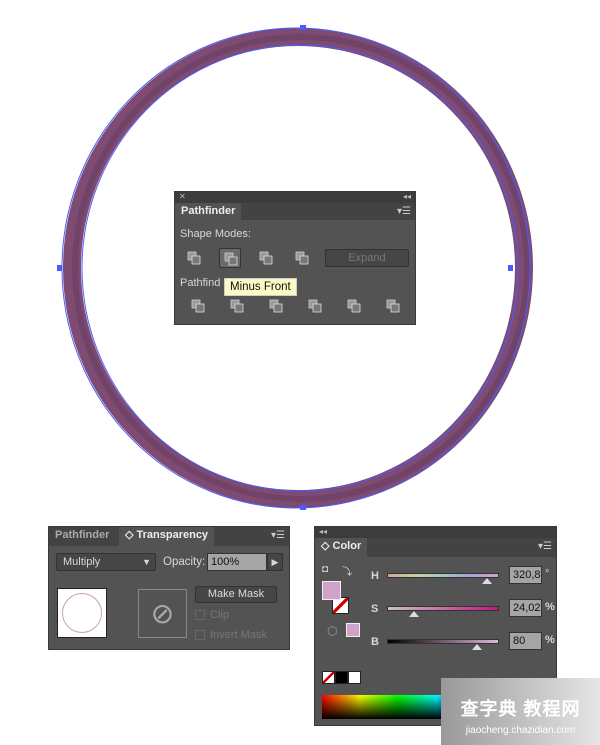  Describe the element at coordinates (550, 607) in the screenshot. I see `s-unit: %` at that location.